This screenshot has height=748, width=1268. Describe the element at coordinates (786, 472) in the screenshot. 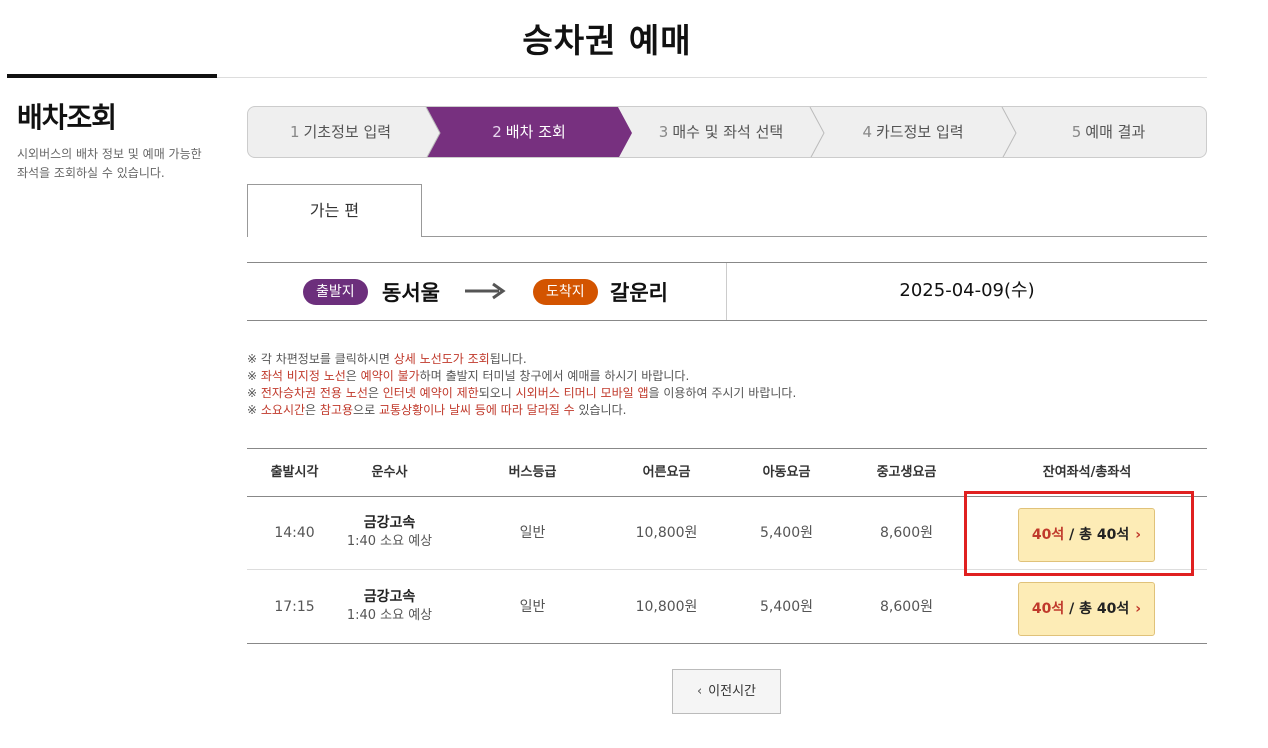

I see `header-child-fare: 아동요금` at that location.